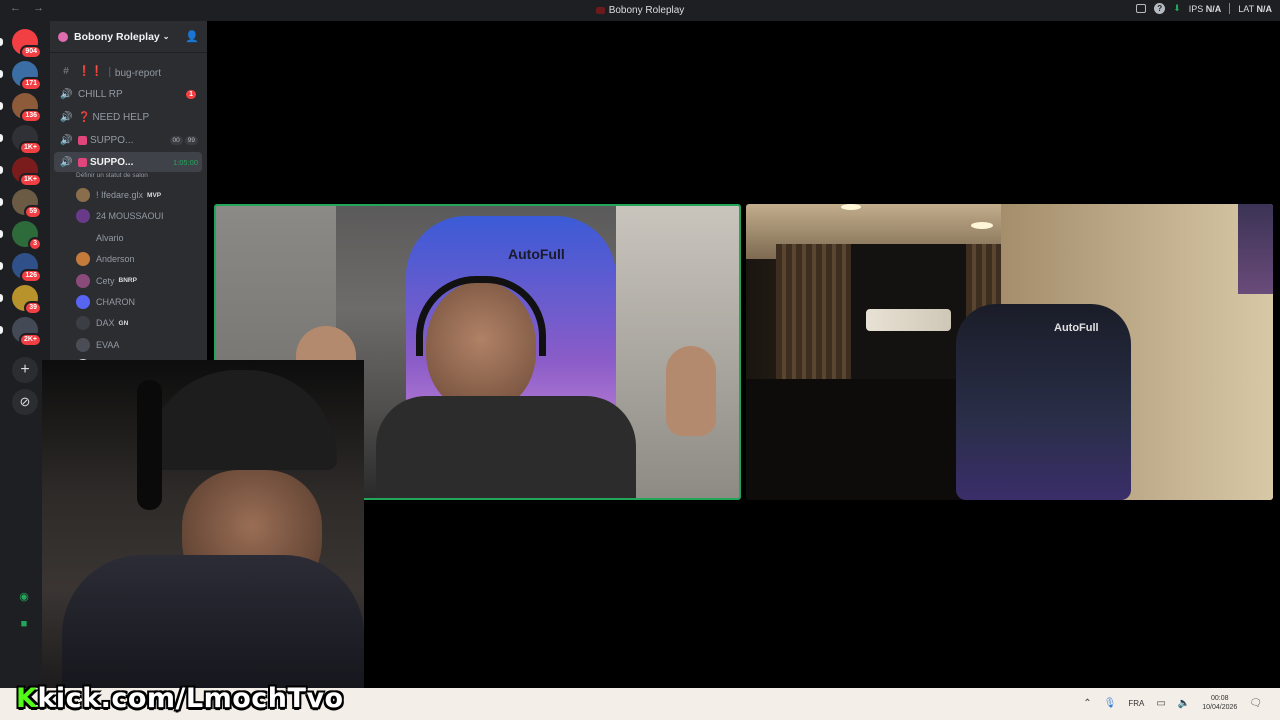 The image size is (1280, 720). I want to click on voice-channel: 🔊 CHILL RP 1, so click(128, 94).